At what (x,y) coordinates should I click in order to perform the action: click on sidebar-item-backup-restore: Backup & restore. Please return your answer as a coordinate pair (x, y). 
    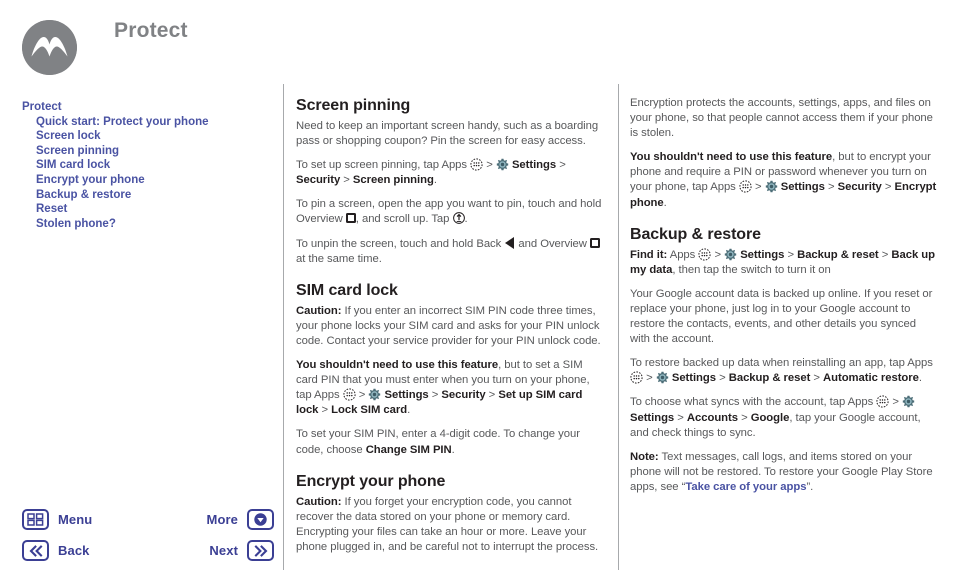
    Looking at the image, I should click on (147, 195).